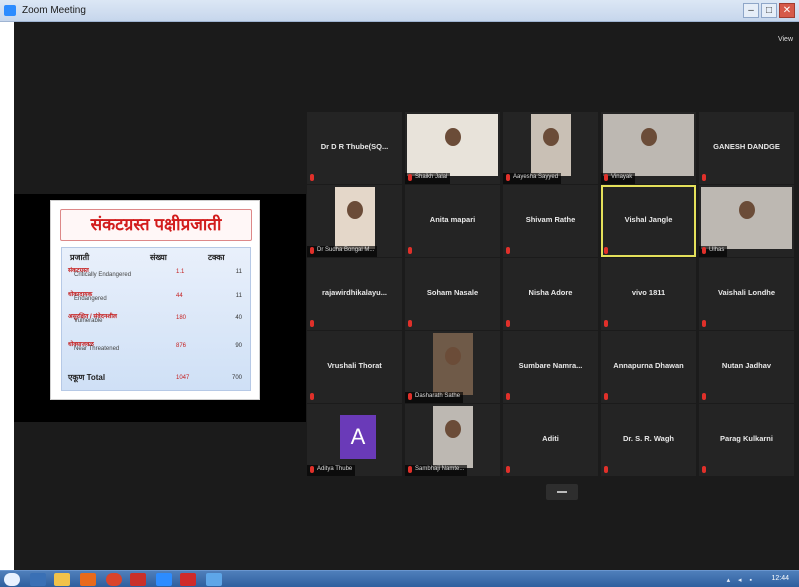 The width and height of the screenshot is (799, 587). What do you see at coordinates (90, 299) in the screenshot?
I see `slide-cell-sub: Endangered` at bounding box center [90, 299].